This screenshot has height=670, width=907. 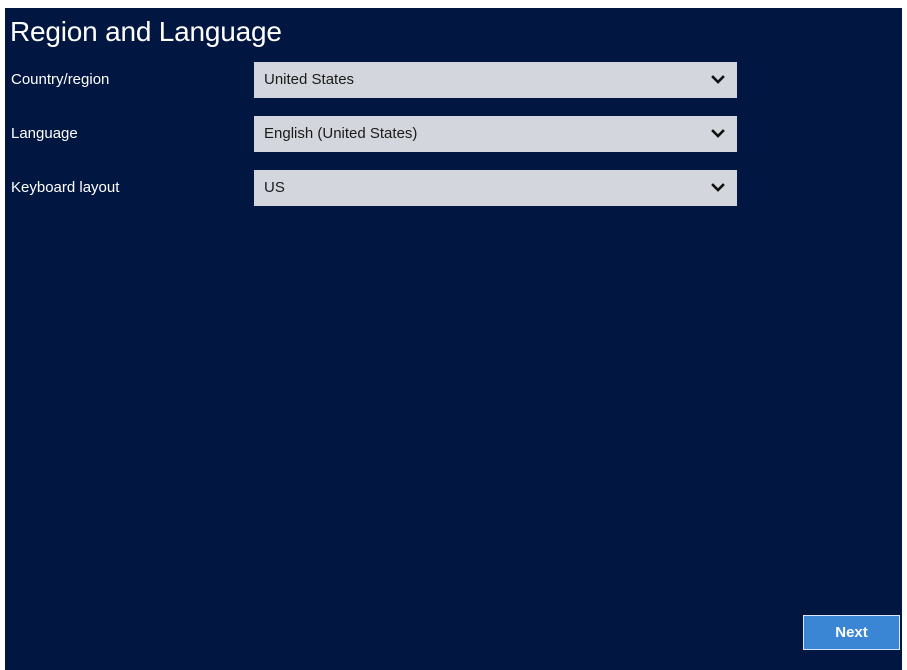 What do you see at coordinates (65, 187) in the screenshot?
I see `keyboard-layout-label: Keyboard layout` at bounding box center [65, 187].